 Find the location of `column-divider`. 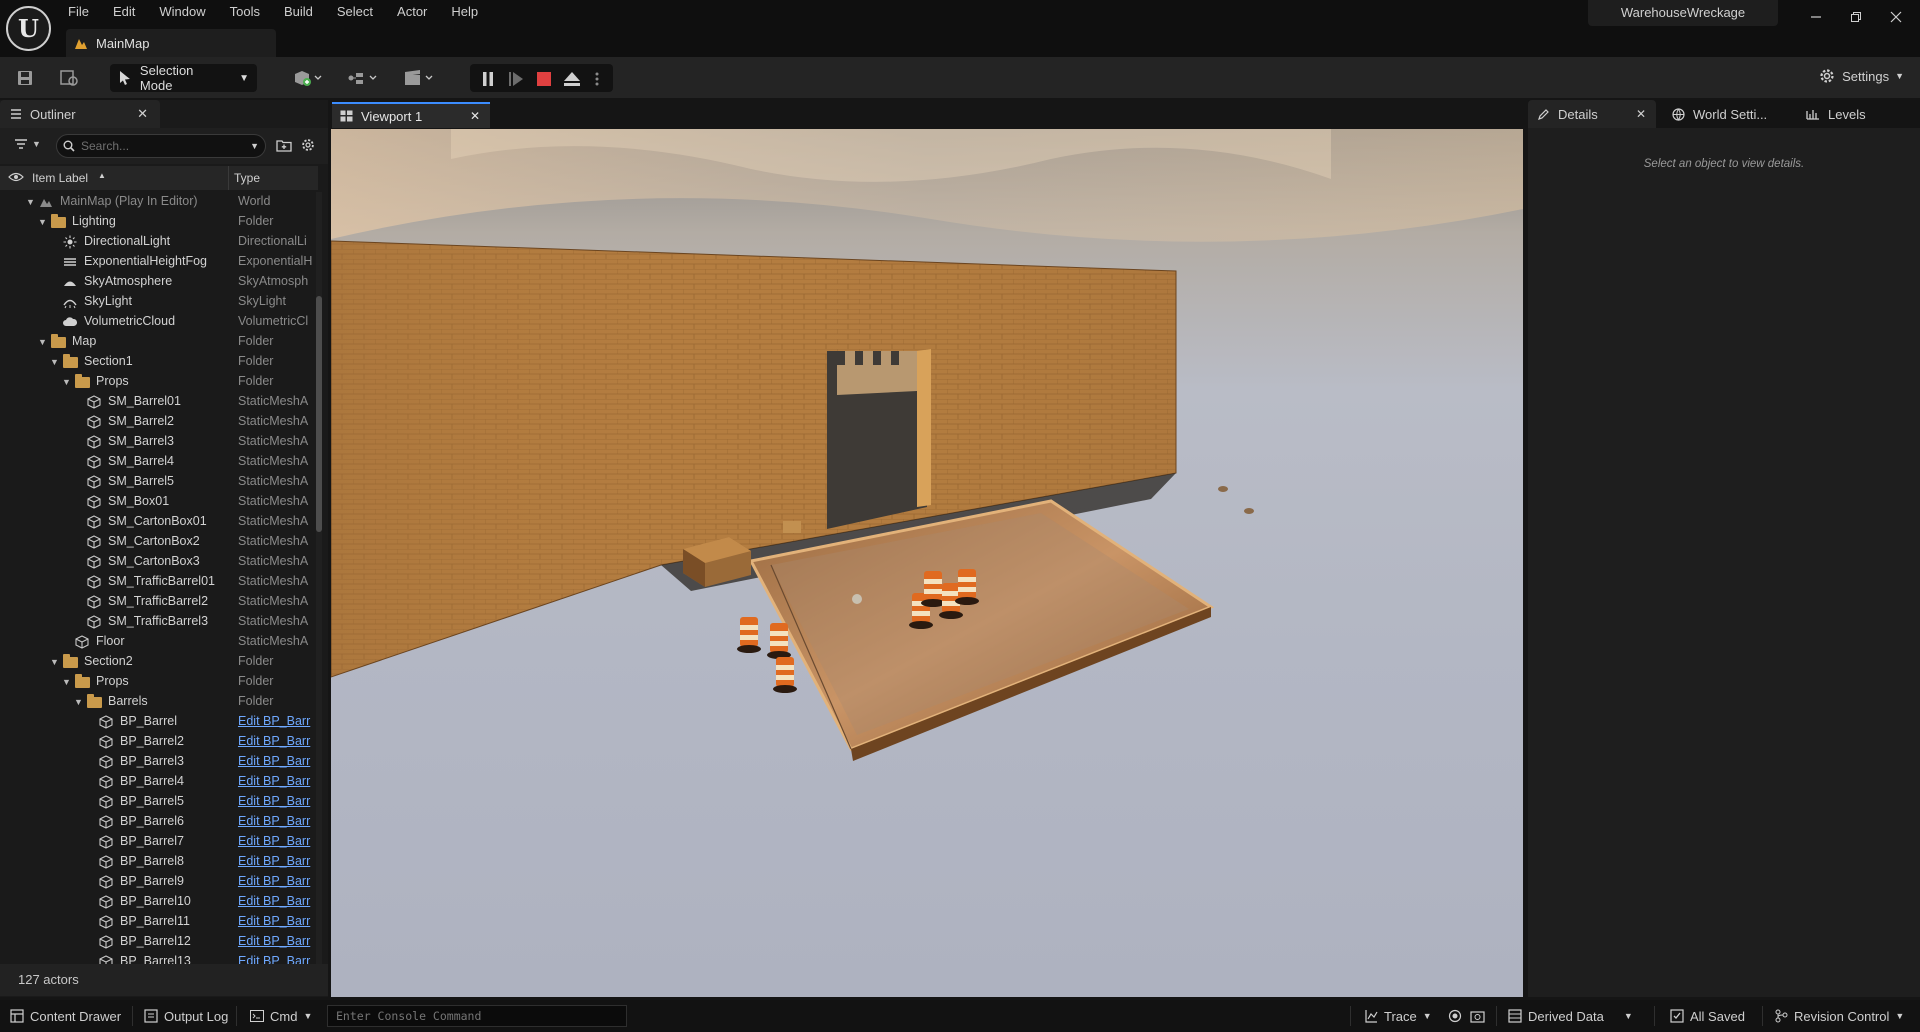

column-divider is located at coordinates (228, 178).